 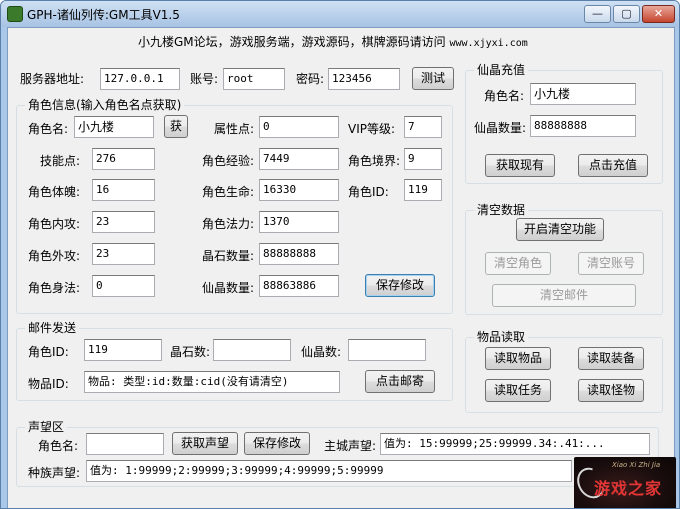 I want to click on reputation-title: 声望区, so click(x=46, y=427).